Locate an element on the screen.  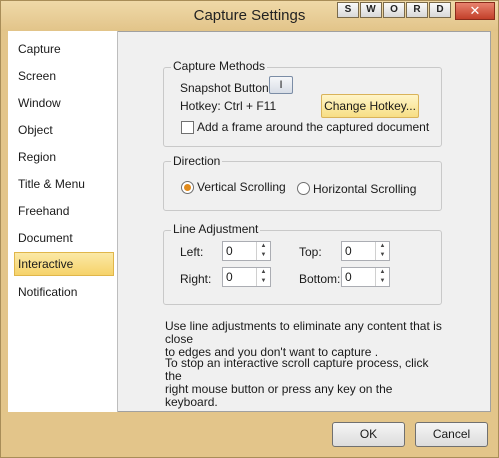
bottom-label: Bottom: is located at coordinates (320, 279).